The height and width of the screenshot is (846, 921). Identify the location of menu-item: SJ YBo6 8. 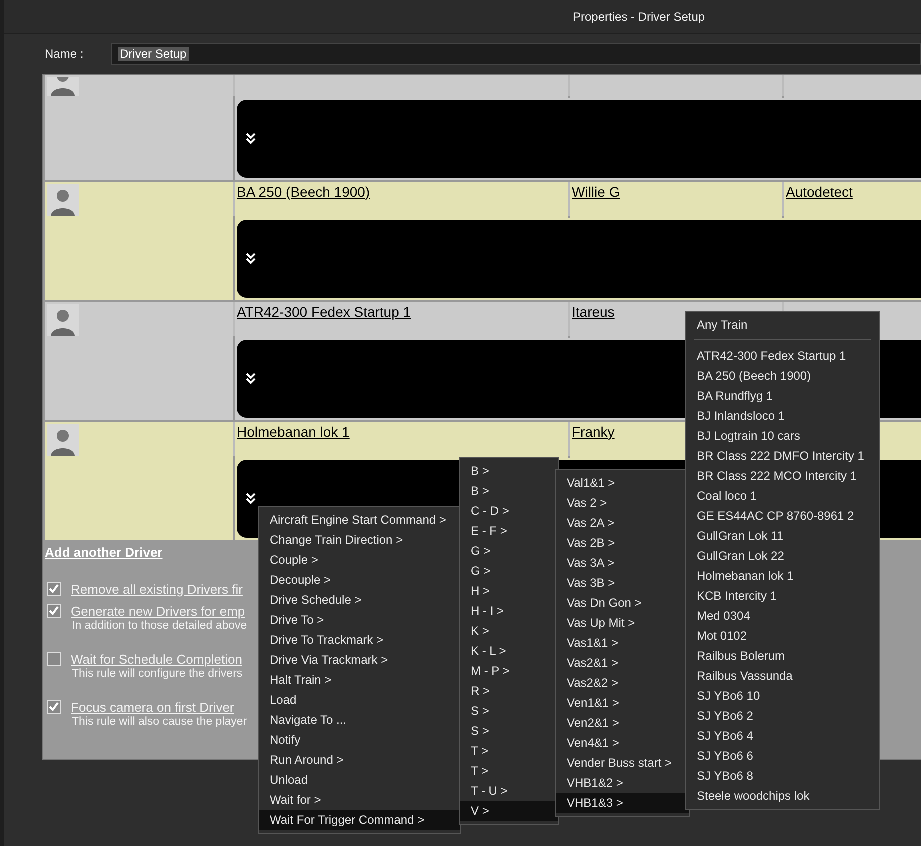
(782, 776).